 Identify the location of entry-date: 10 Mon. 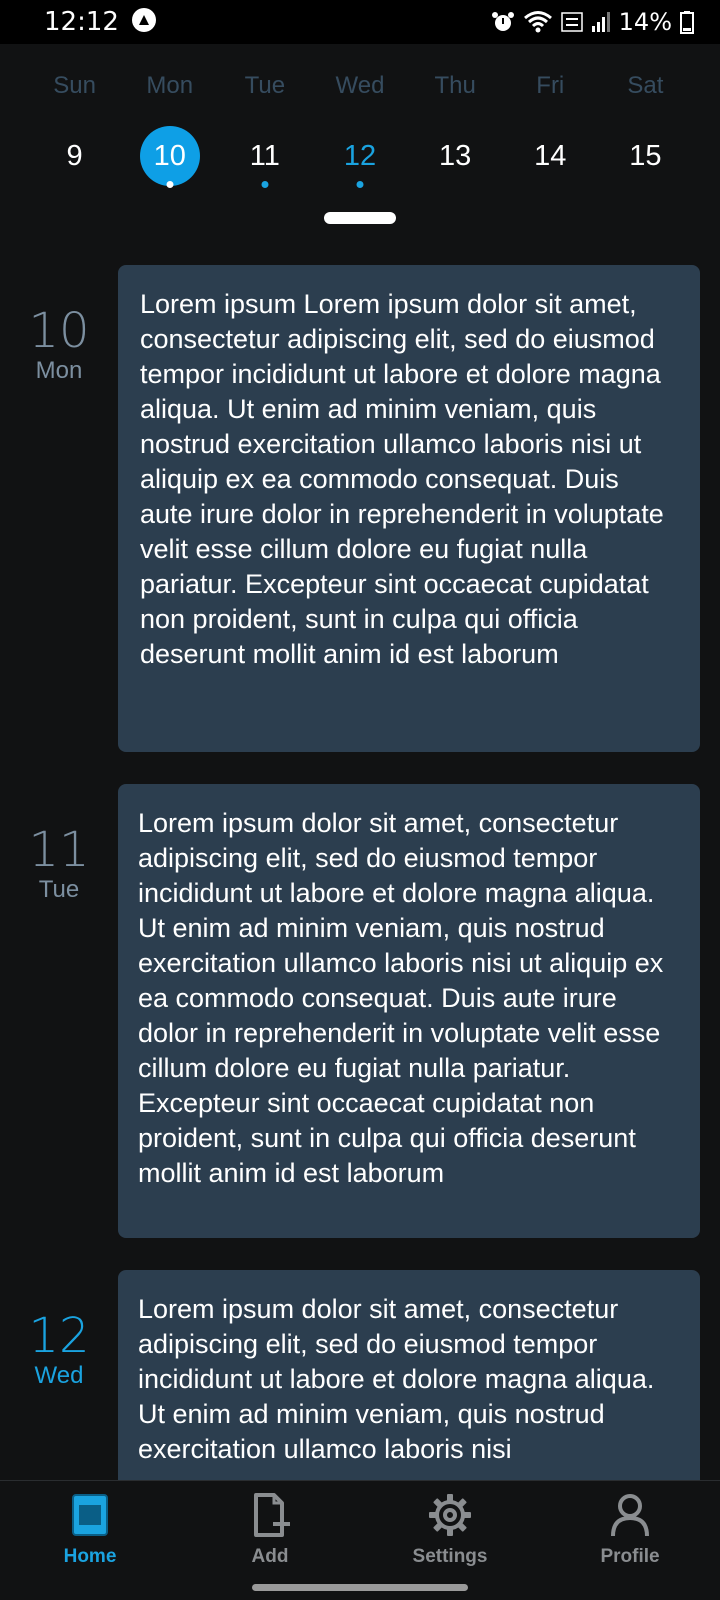
(59, 346).